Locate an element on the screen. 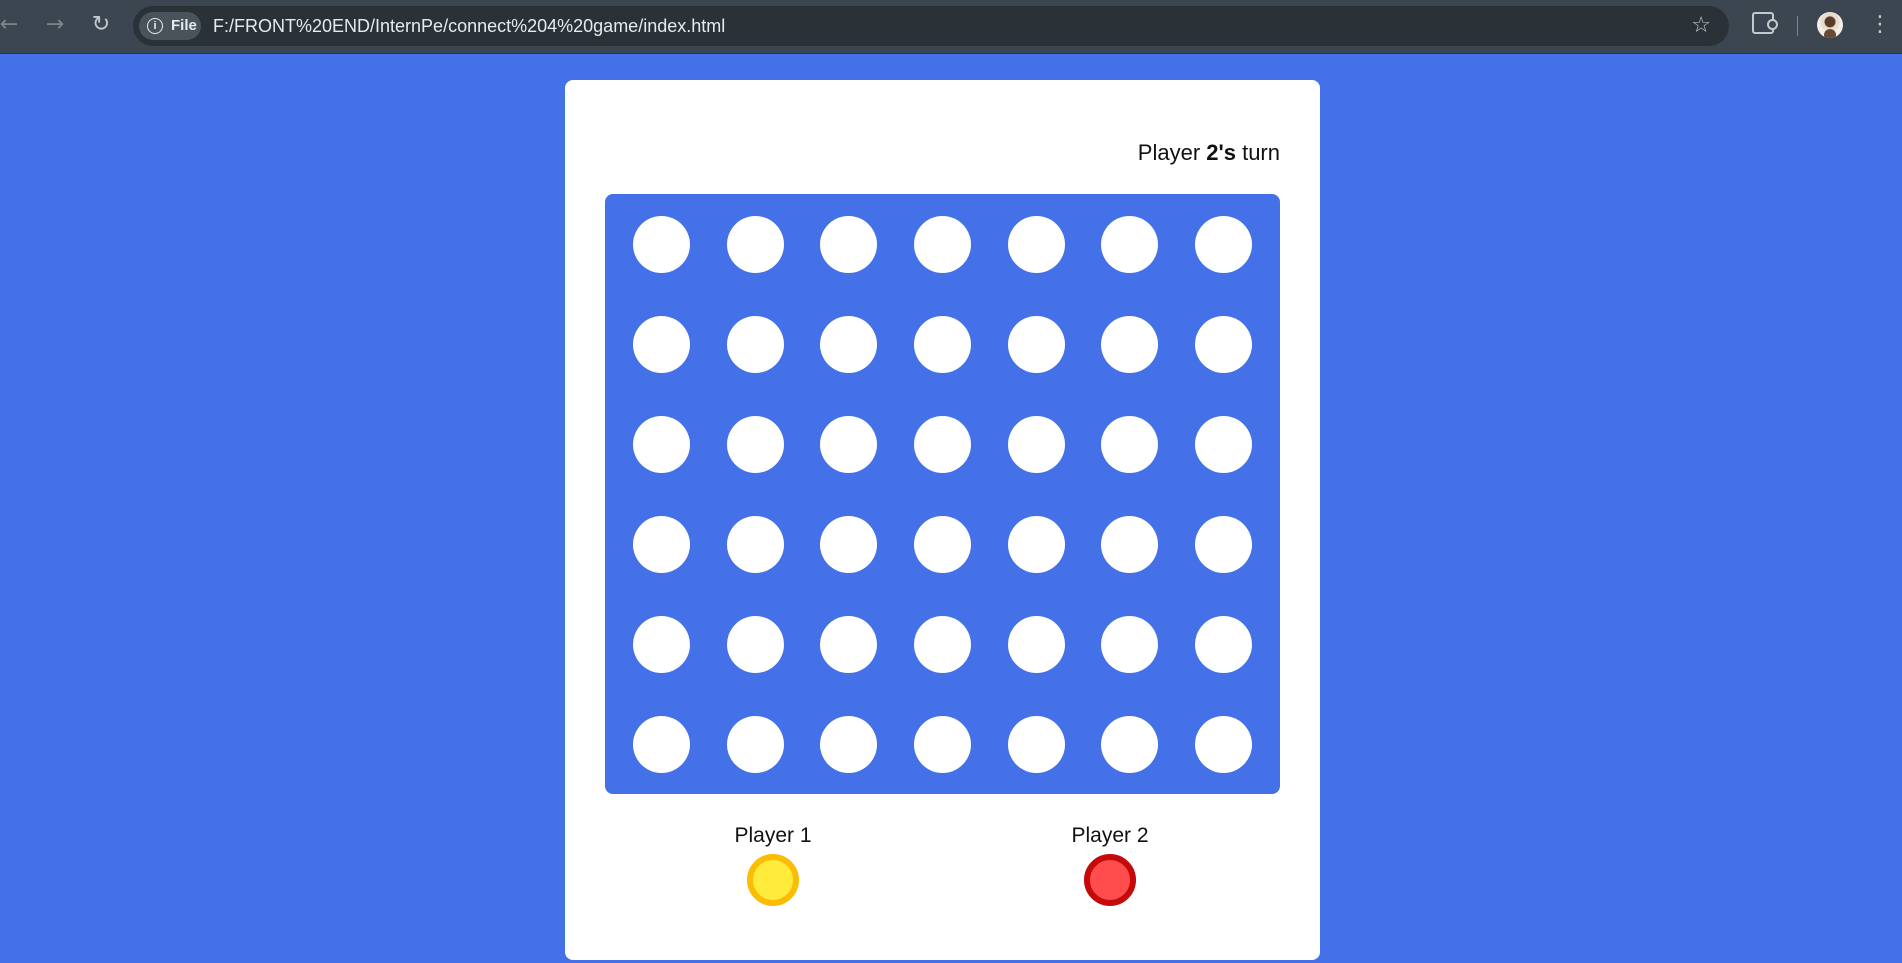  player-2-coin is located at coordinates (1110, 880).